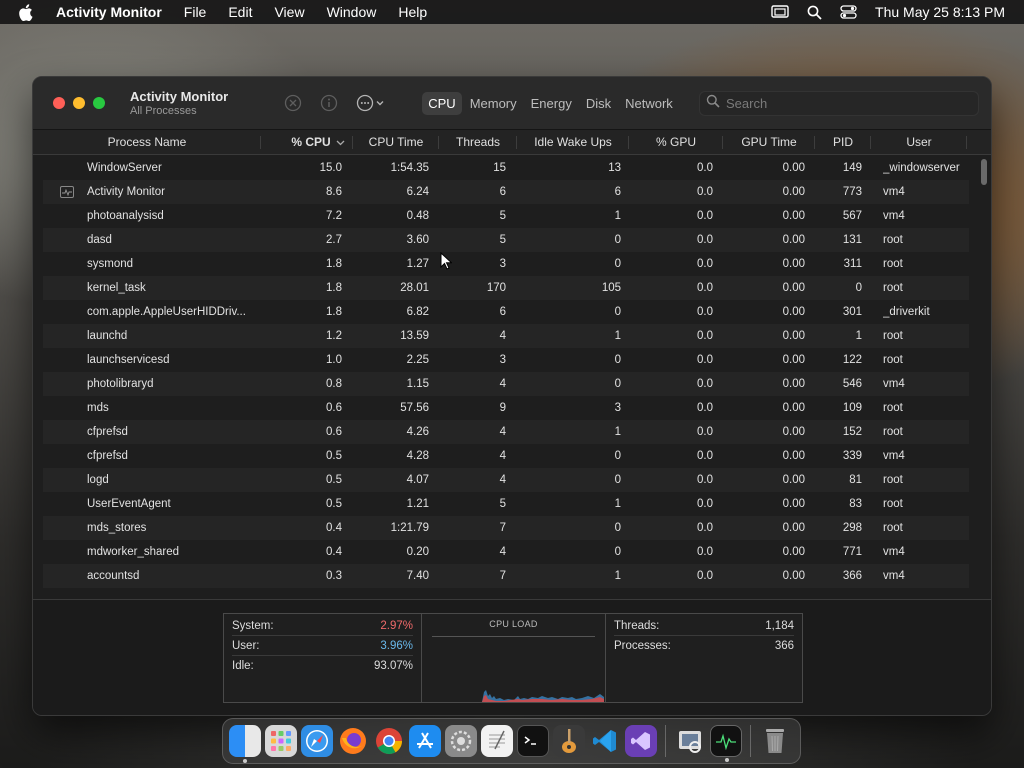 The width and height of the screenshot is (1024, 768). Describe the element at coordinates (543, 696) in the screenshot. I see `cpu-load-chart` at that location.